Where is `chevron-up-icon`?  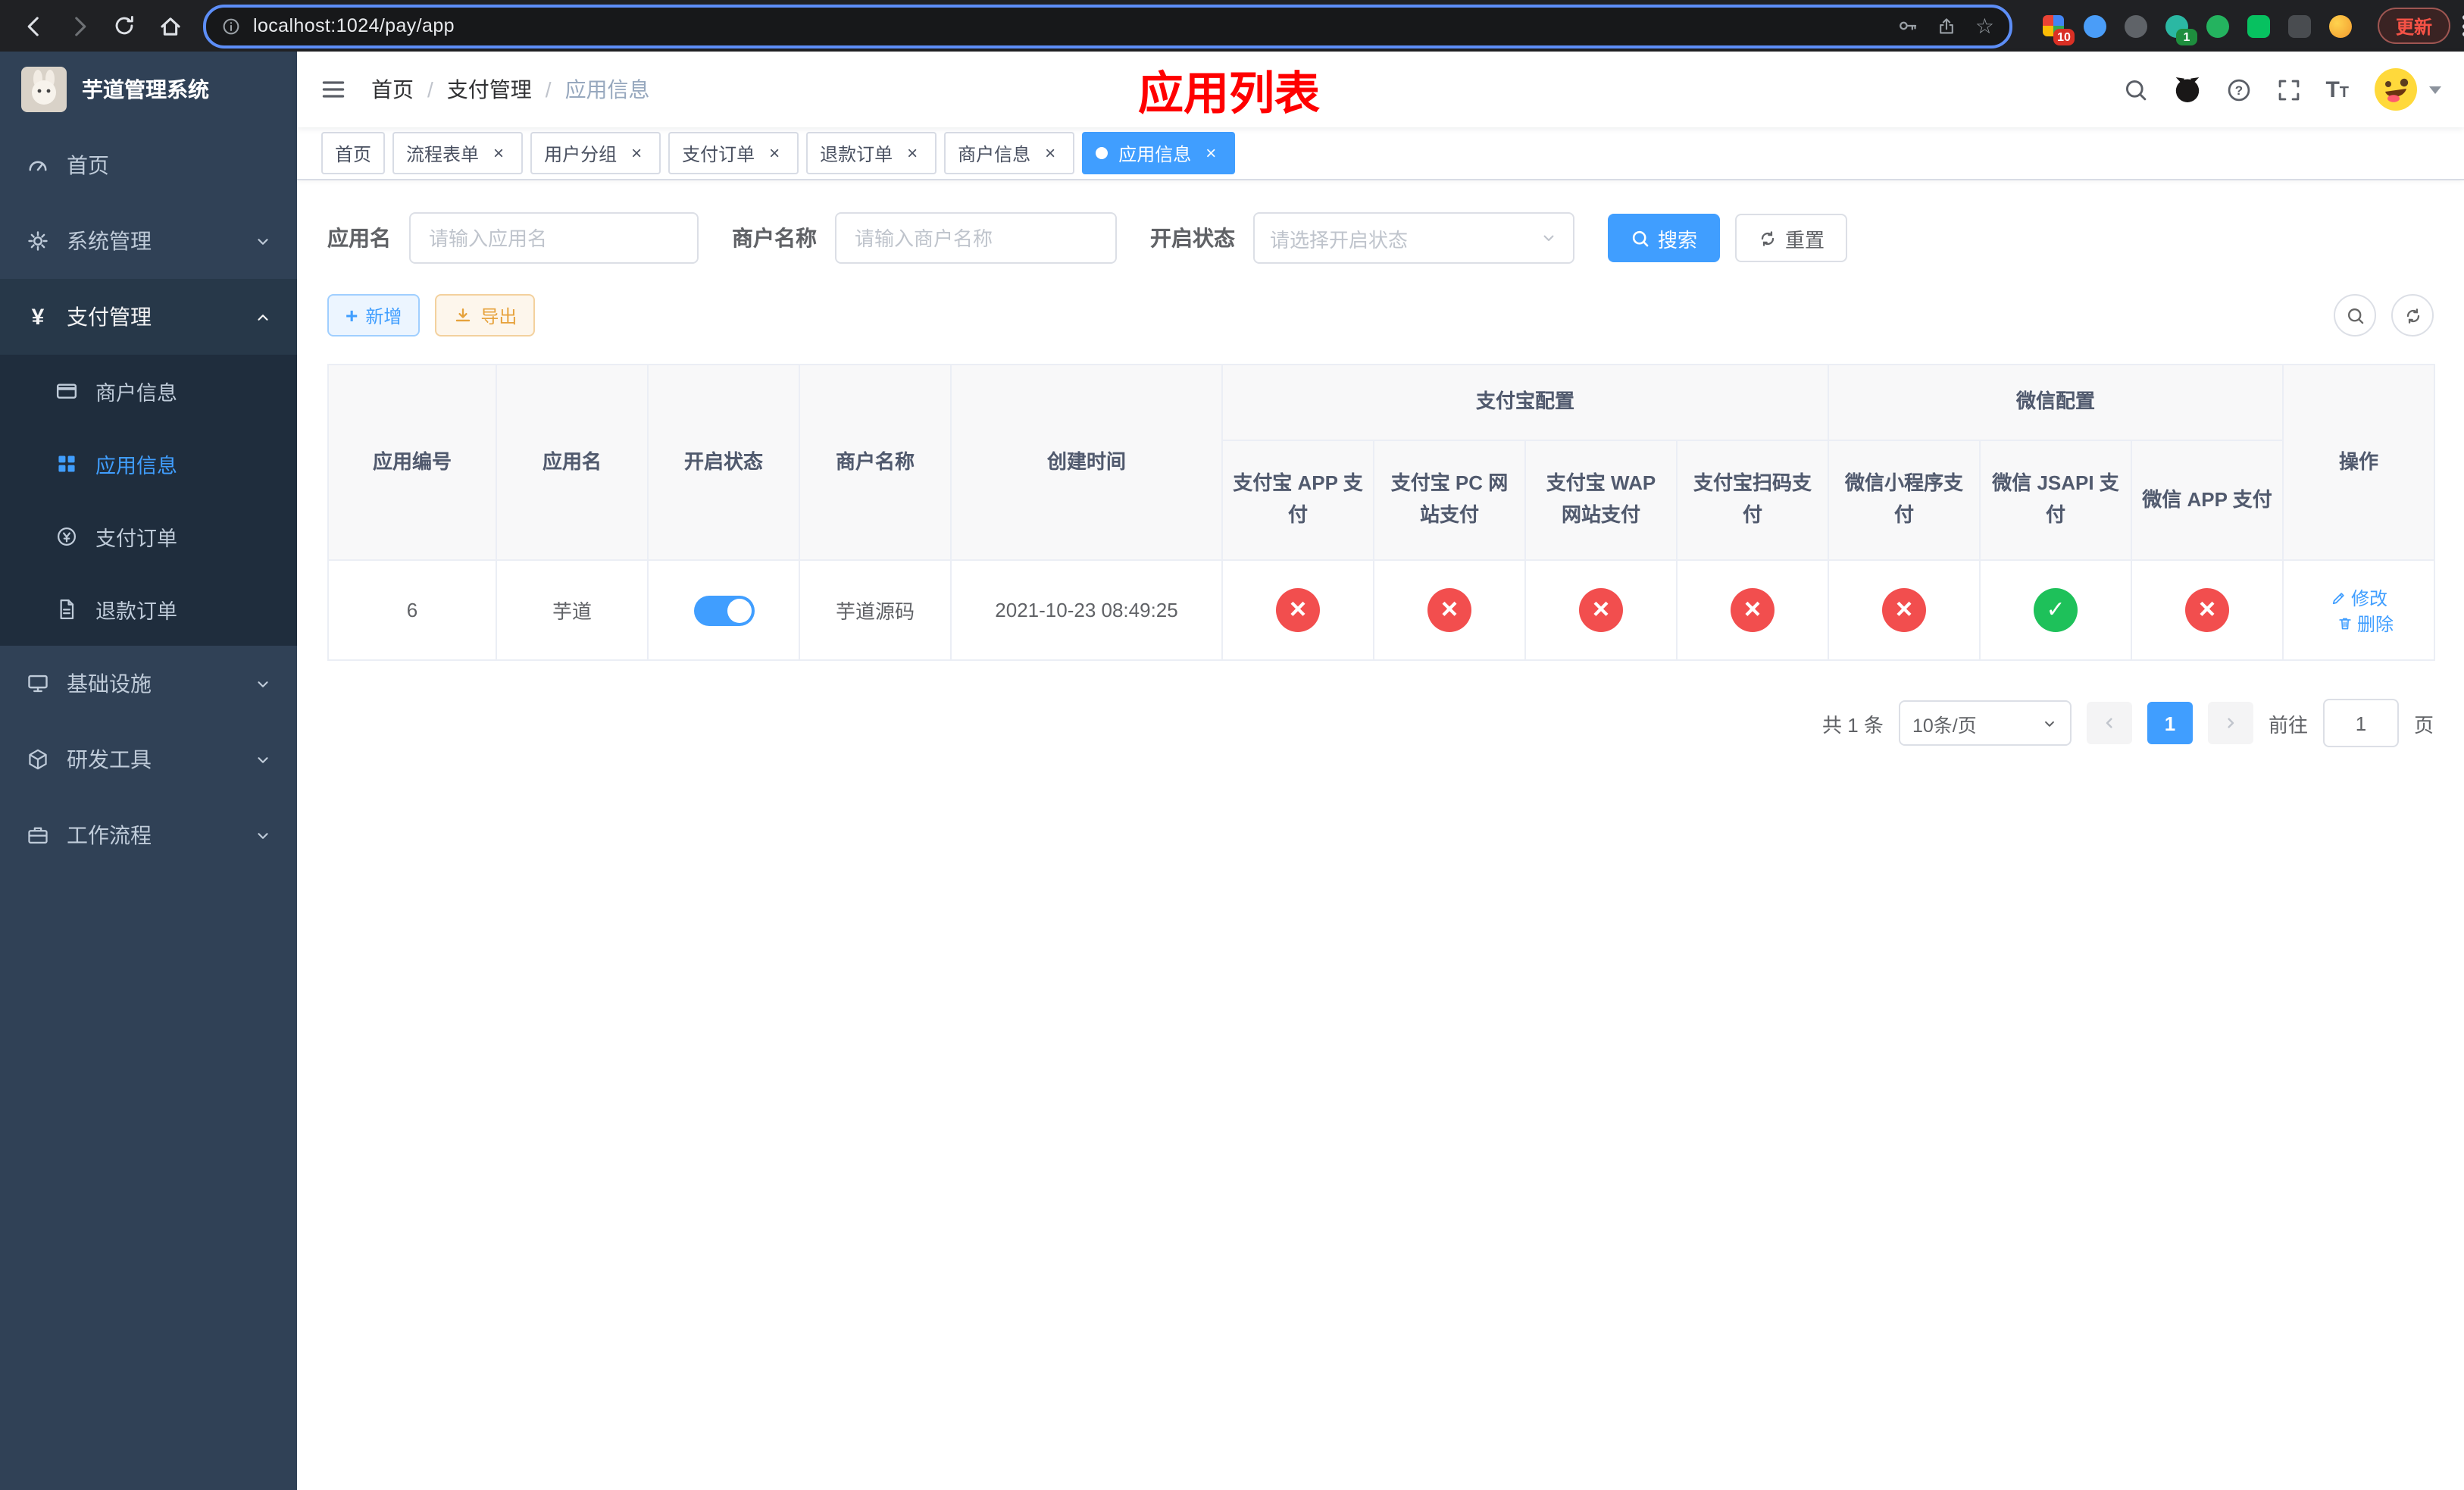 chevron-up-icon is located at coordinates (263, 316).